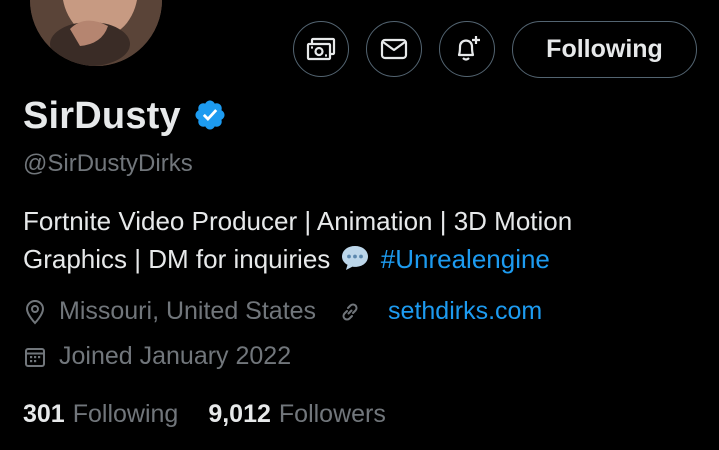 The width and height of the screenshot is (719, 450). What do you see at coordinates (175, 356) in the screenshot?
I see `joined-text: Joined January 2022` at bounding box center [175, 356].